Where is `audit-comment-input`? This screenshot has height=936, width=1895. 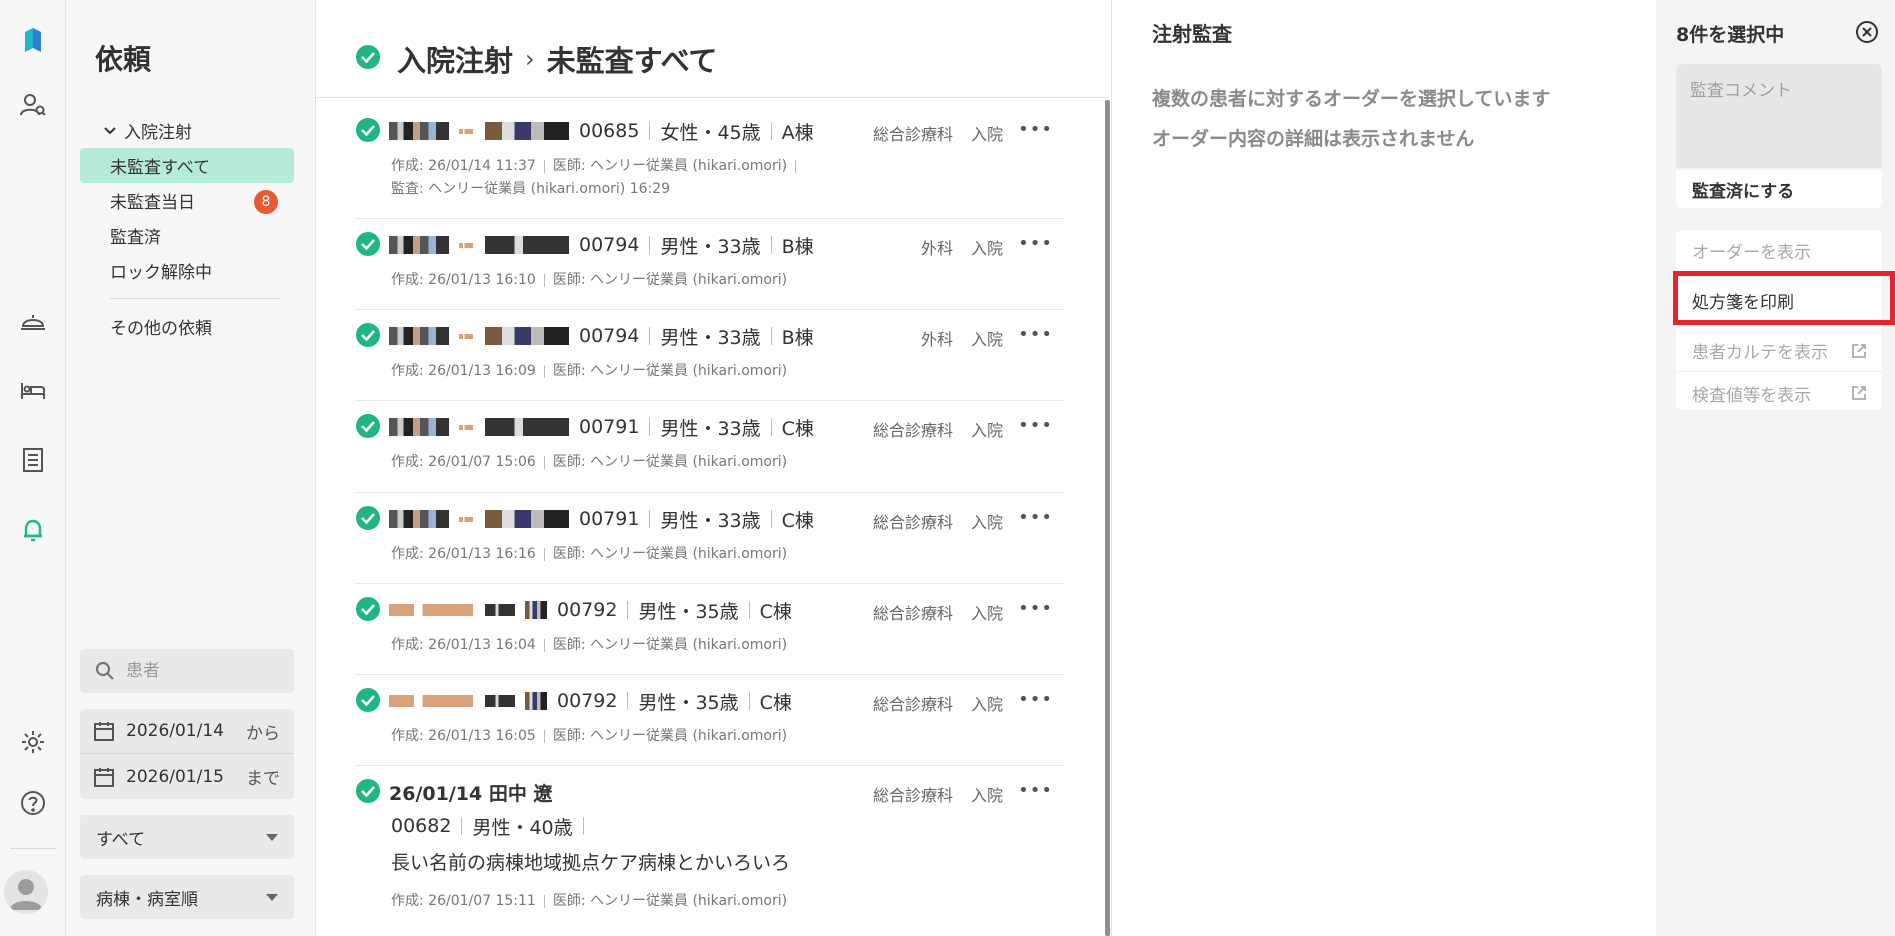
audit-comment-input is located at coordinates (1779, 116).